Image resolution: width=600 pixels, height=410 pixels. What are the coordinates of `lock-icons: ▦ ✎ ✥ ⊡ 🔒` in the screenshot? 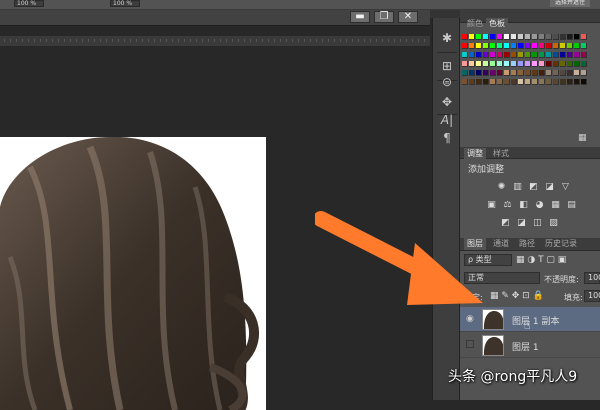 It's located at (517, 296).